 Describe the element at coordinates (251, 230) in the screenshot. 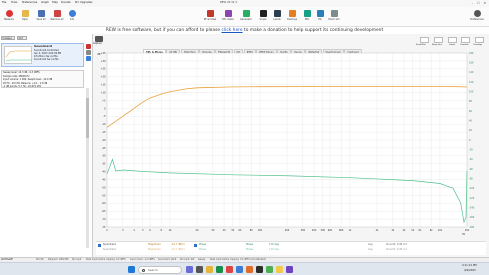

I see `x-tick-label: 80` at that location.